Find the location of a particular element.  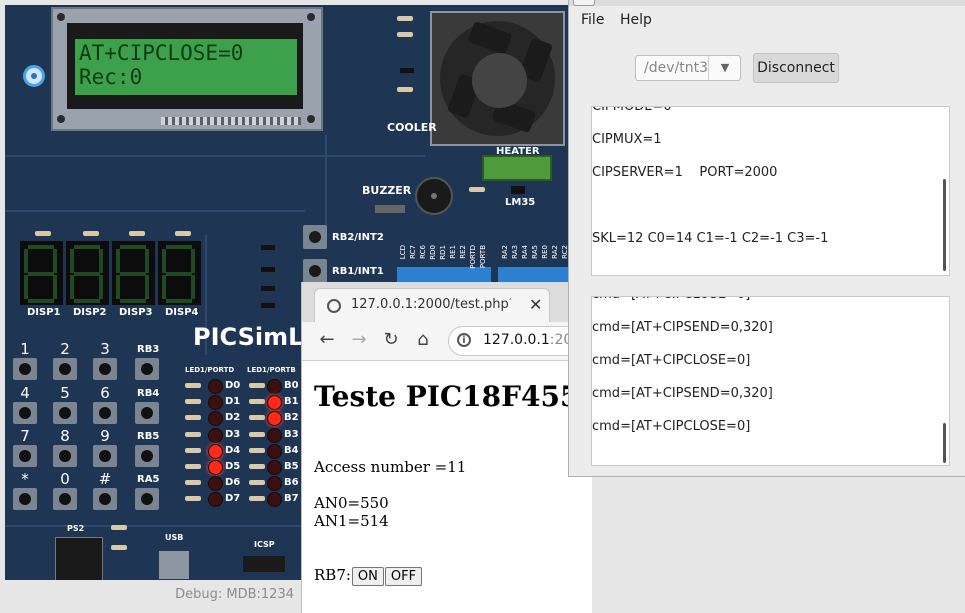

keypad-side-label: RB4 is located at coordinates (148, 393).